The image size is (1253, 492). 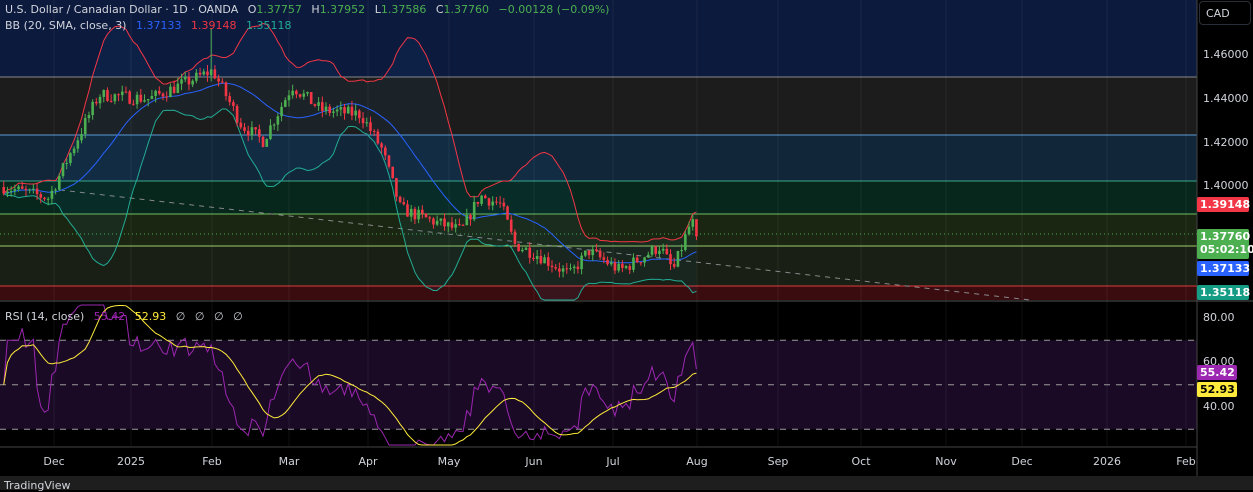 What do you see at coordinates (368, 461) in the screenshot?
I see `time-tick: Apr` at bounding box center [368, 461].